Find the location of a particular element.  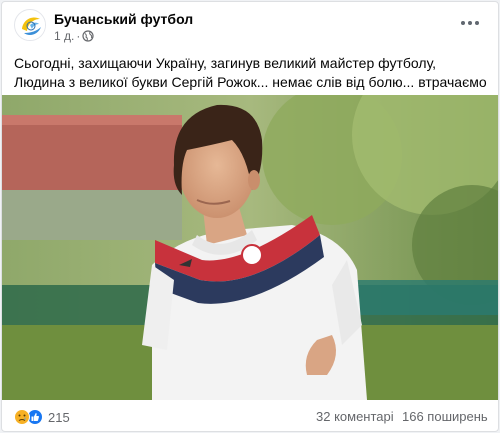

globe-icon is located at coordinates (88, 36).